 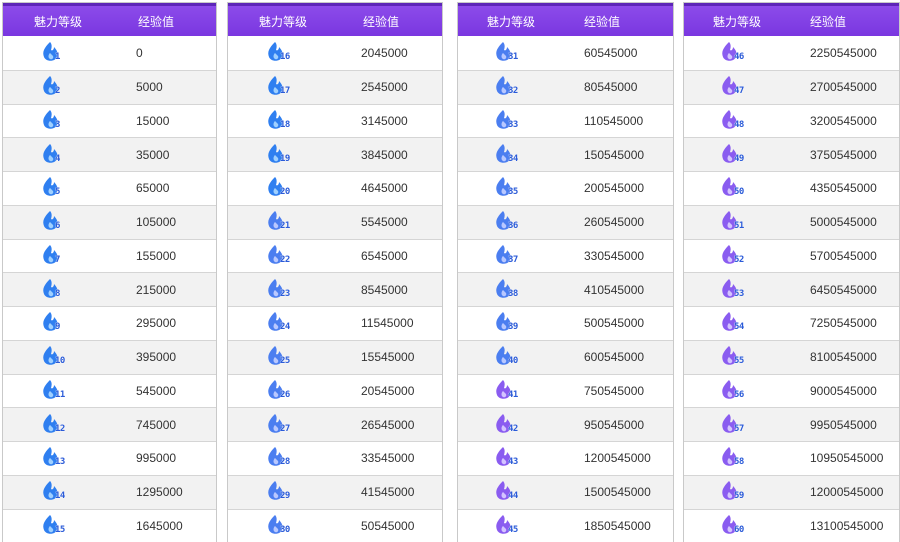 What do you see at coordinates (283, 121) in the screenshot?
I see `flame-badge-icon: 18` at bounding box center [283, 121].